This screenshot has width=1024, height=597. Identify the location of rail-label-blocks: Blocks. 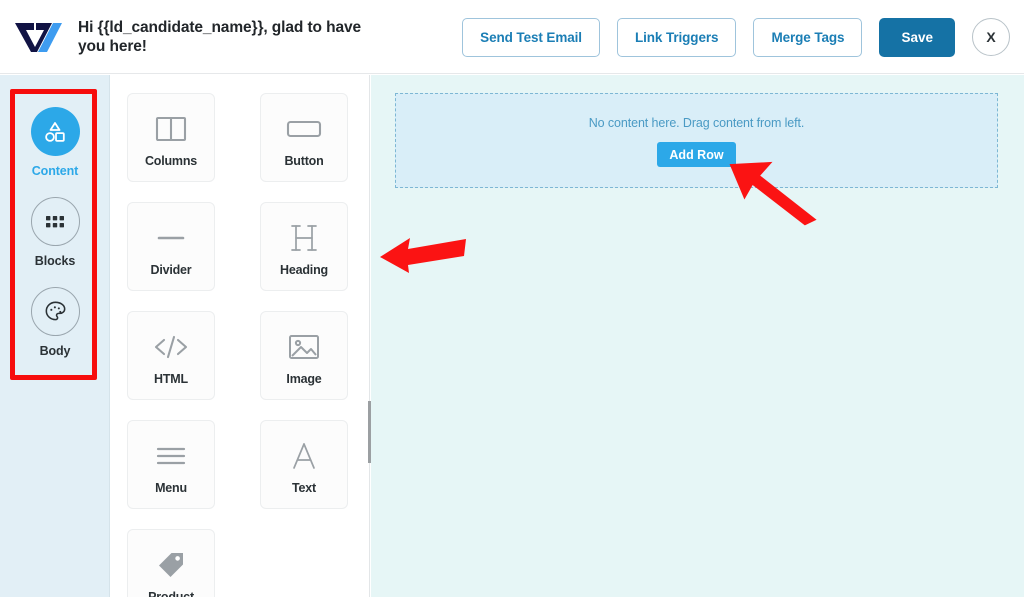
(55, 261).